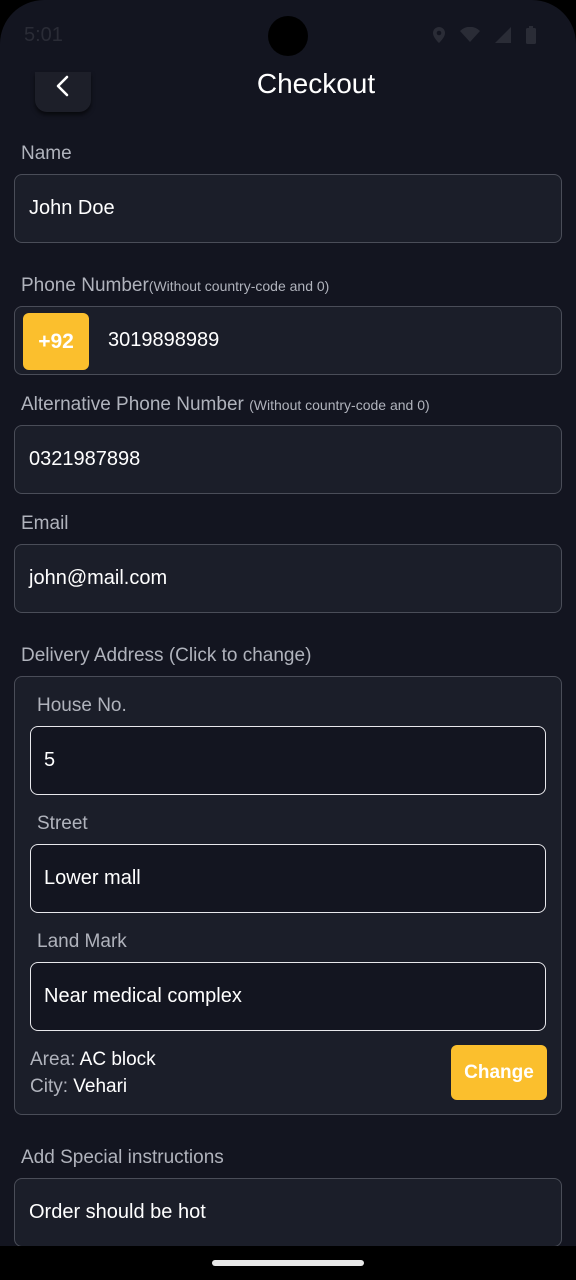 This screenshot has width=576, height=1280. What do you see at coordinates (288, 208) in the screenshot?
I see `name-field: John Doe` at bounding box center [288, 208].